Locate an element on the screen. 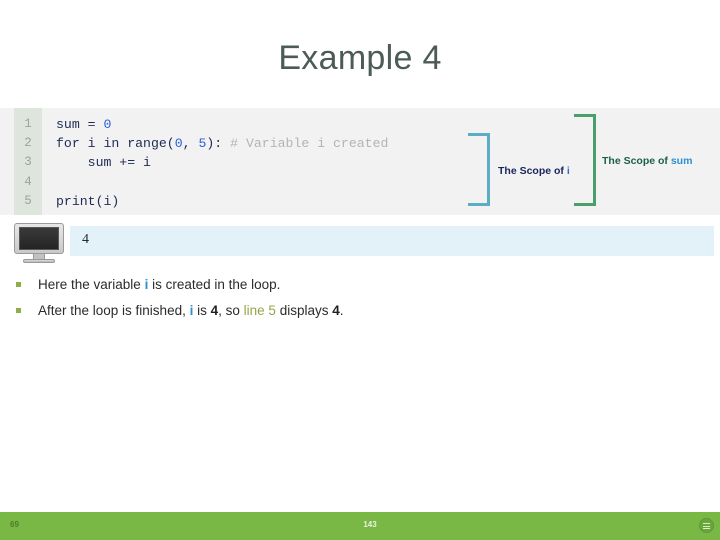 Image resolution: width=720 pixels, height=540 pixels. code-line-number: 3 is located at coordinates (28, 162).